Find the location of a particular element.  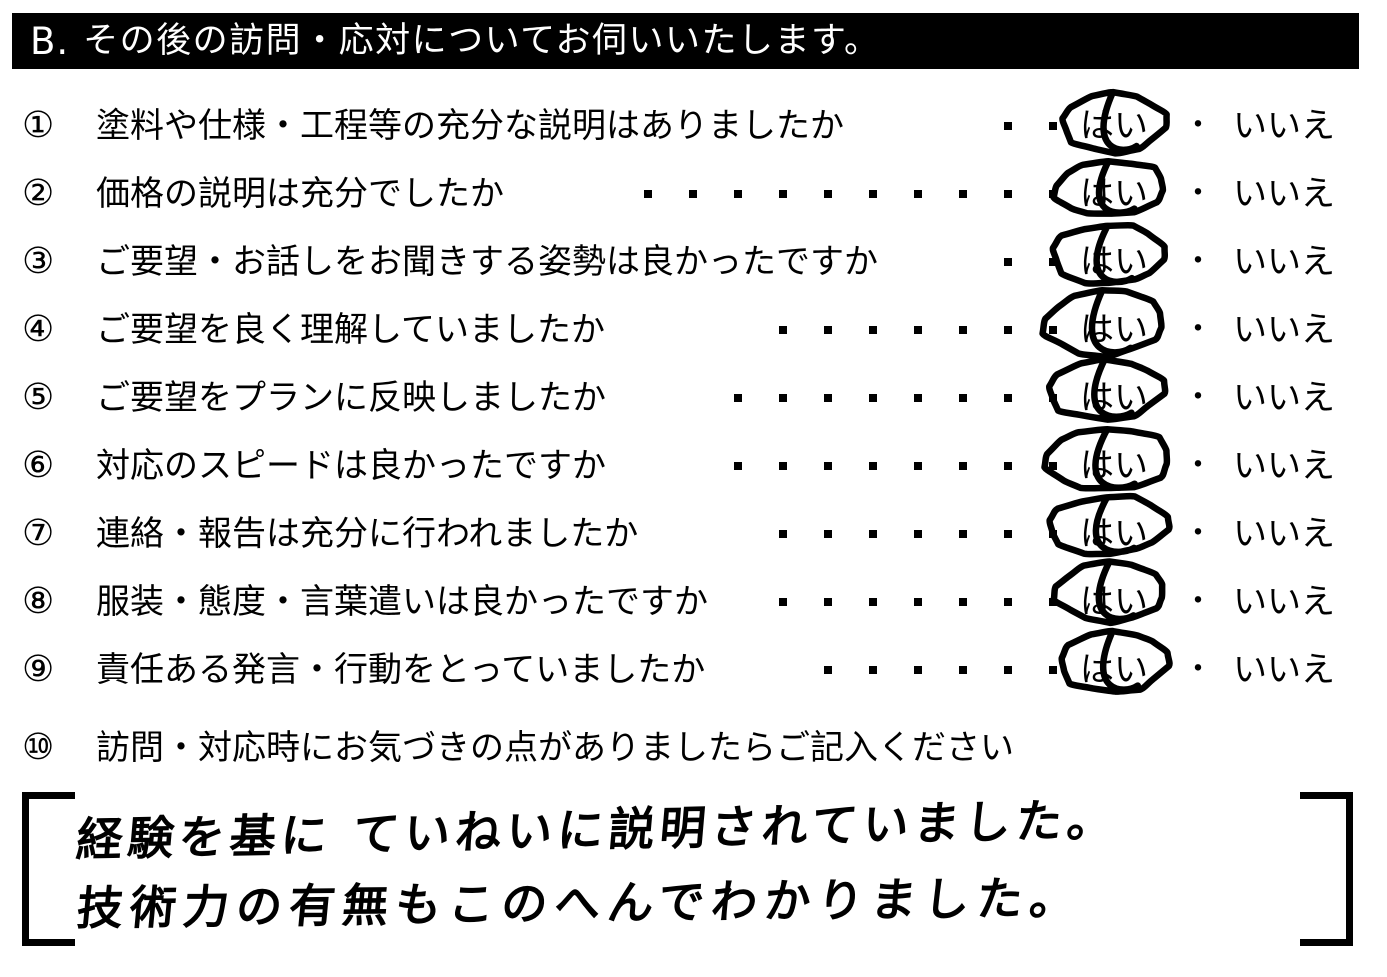

question-number: ⑨ is located at coordinates (38, 669).